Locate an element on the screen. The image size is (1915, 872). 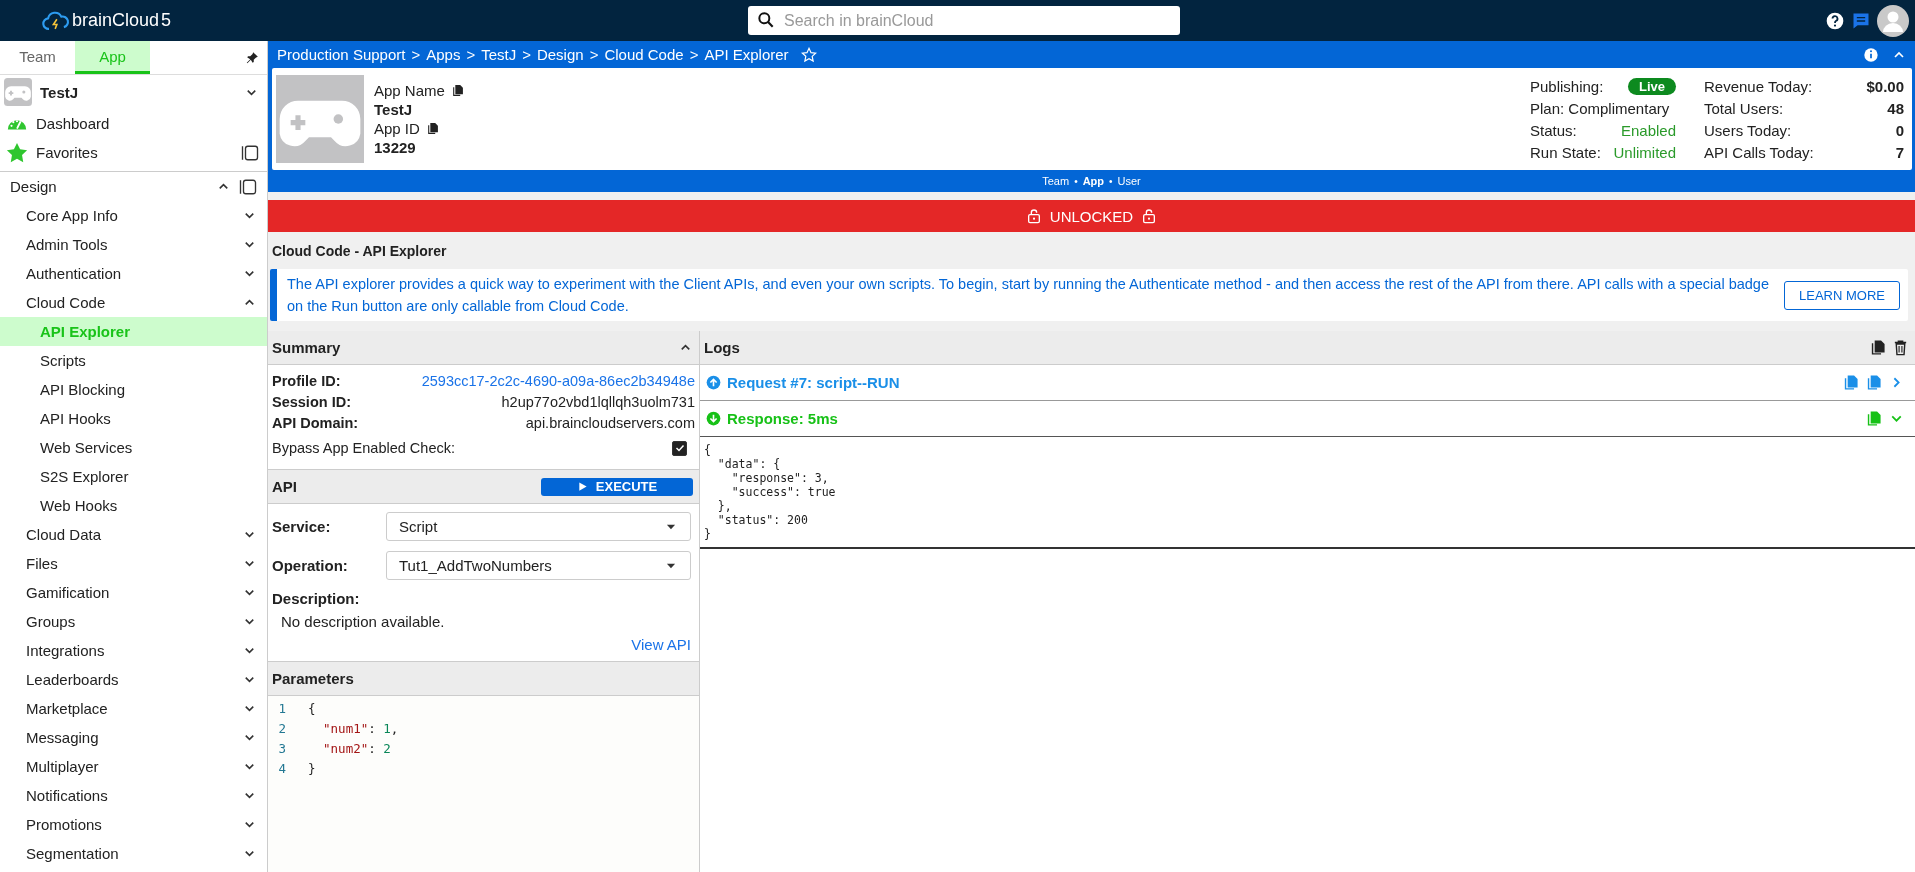
stat-value: 48 is located at coordinates (1895, 108).